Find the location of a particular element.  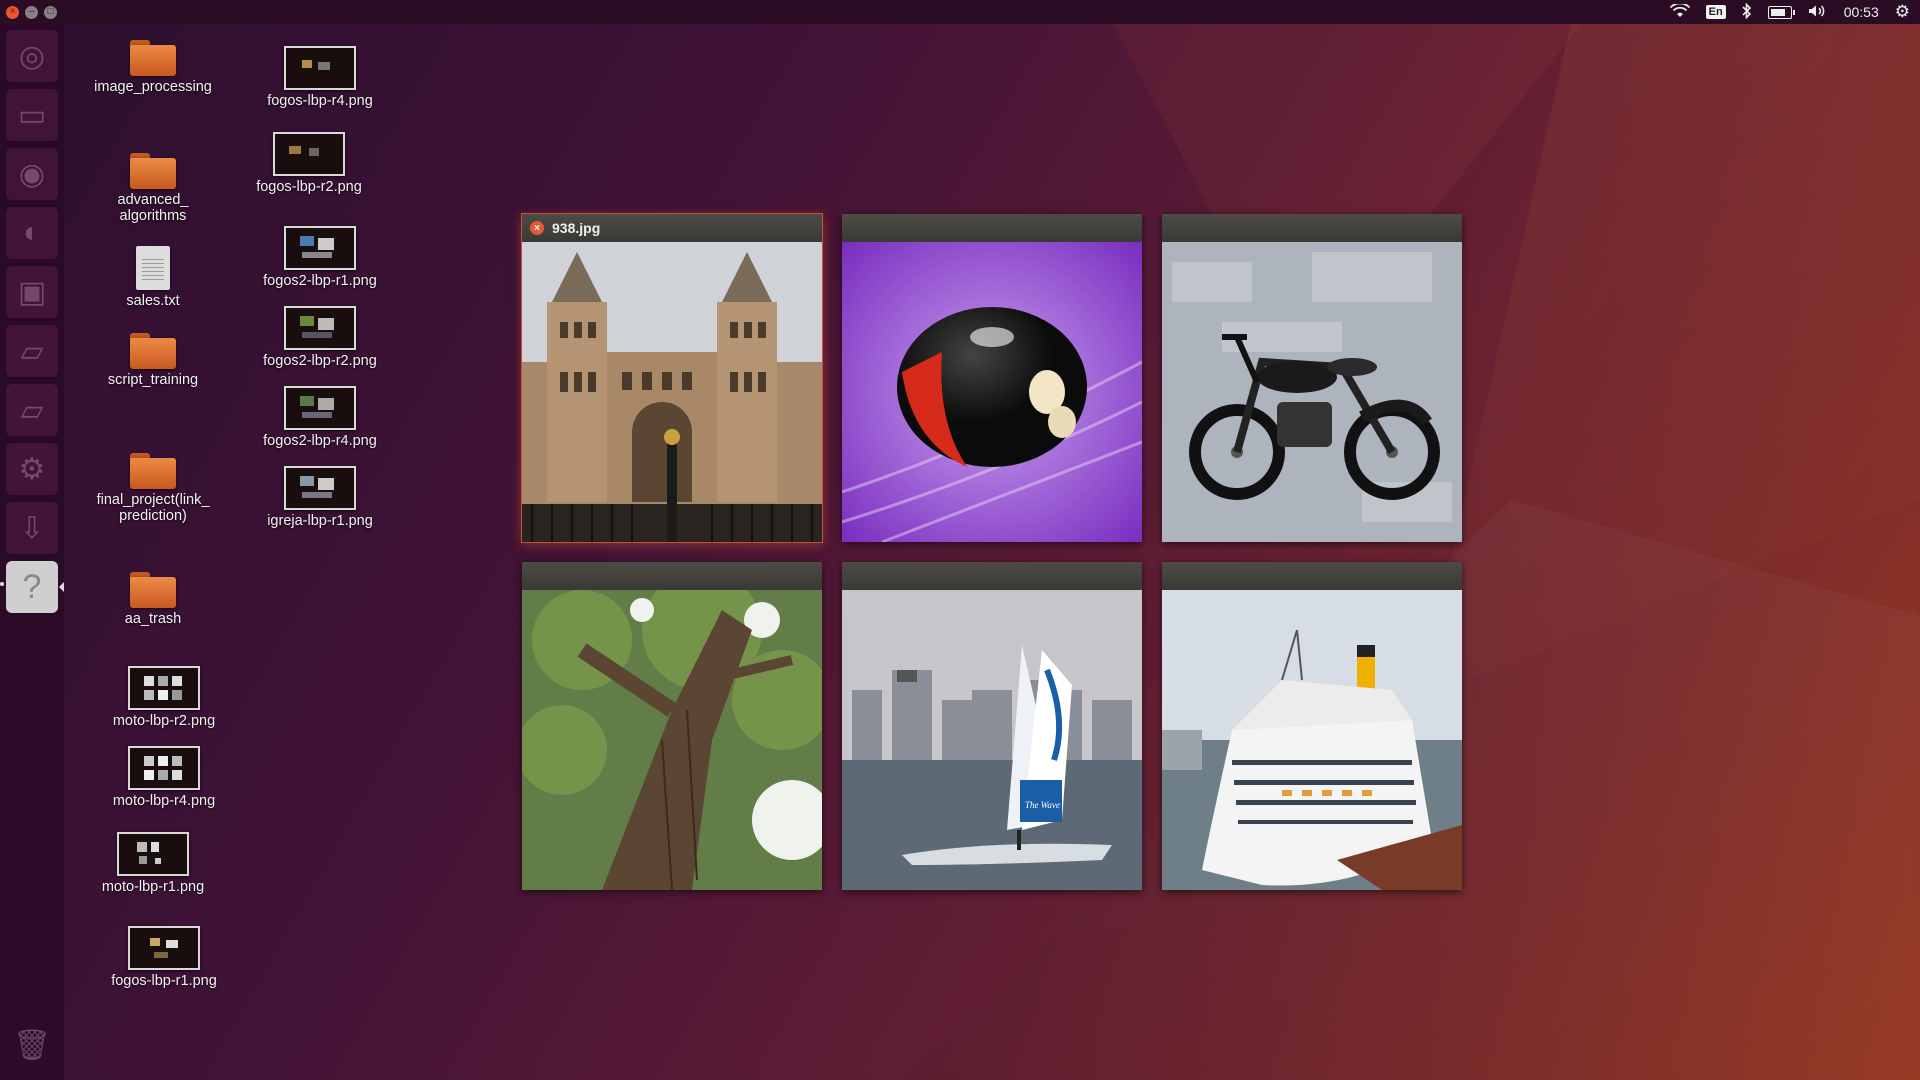

wifi-icon is located at coordinates (1679, 11).